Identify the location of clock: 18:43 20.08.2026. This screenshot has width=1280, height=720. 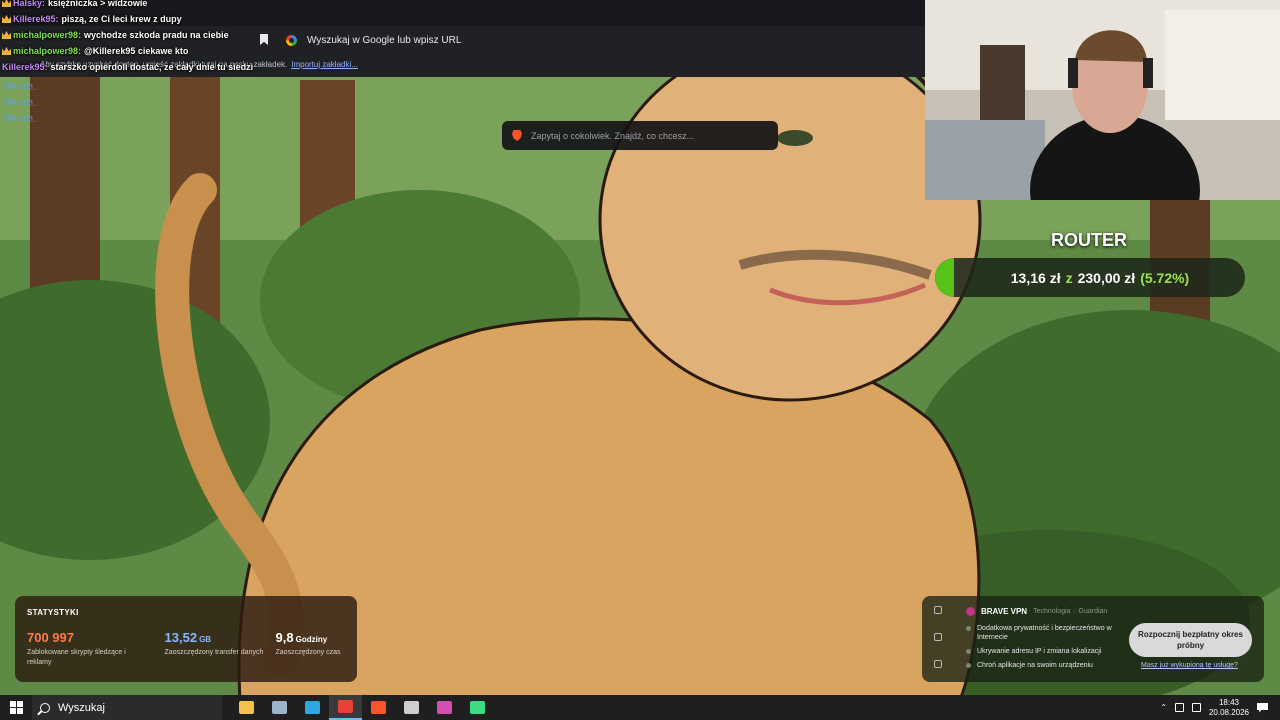
(1229, 708).